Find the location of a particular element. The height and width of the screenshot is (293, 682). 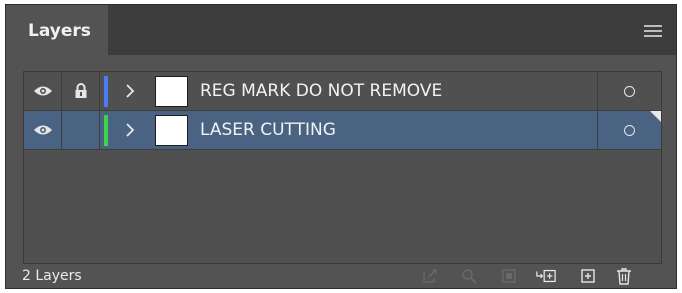

layer-row-reg-mark: REG MARK DO NOT REMOVE is located at coordinates (342, 91).